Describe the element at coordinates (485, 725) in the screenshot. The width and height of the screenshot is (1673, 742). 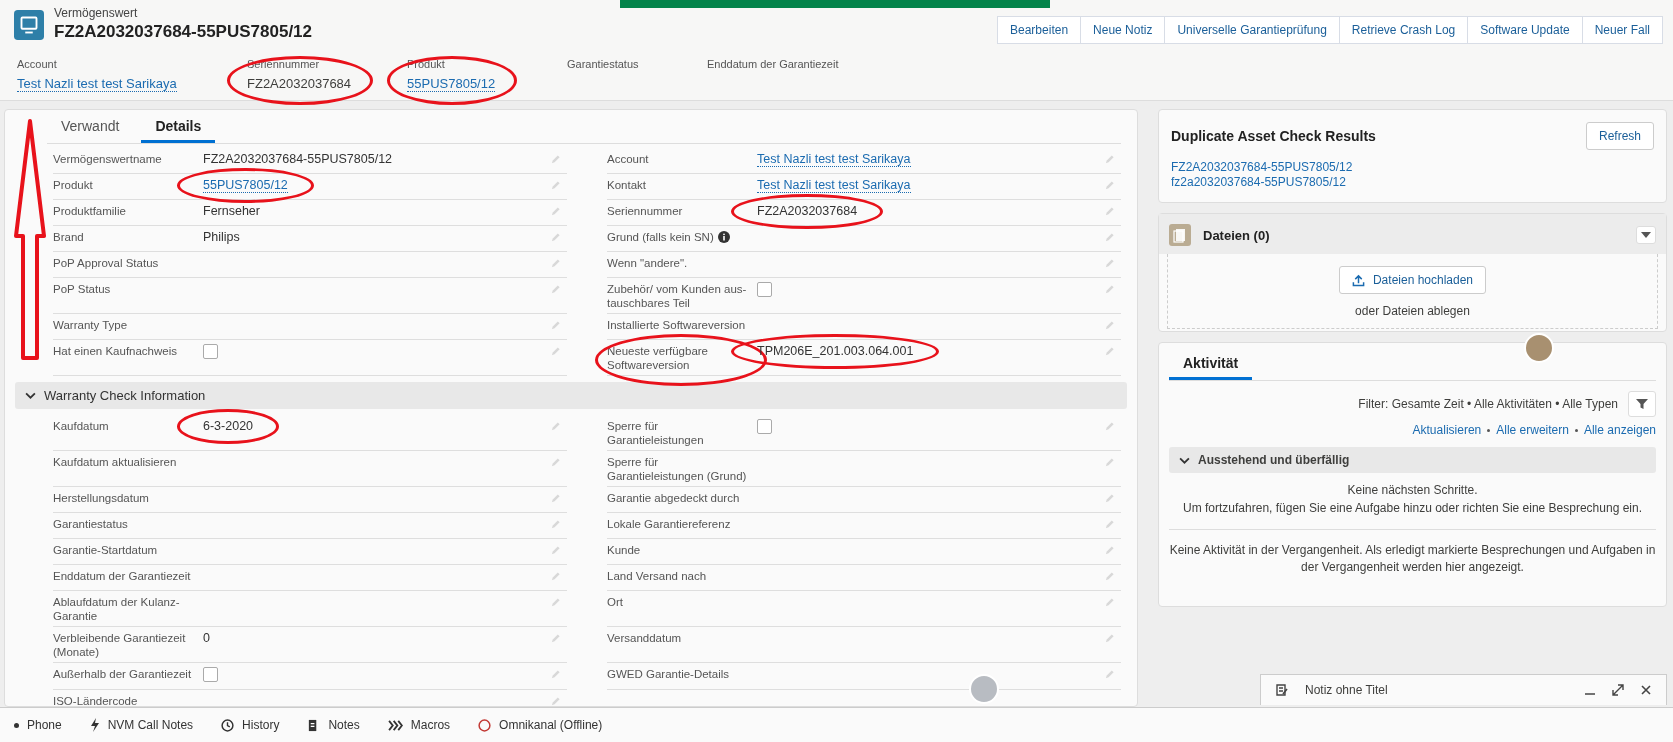
I see `status-circle-icon` at that location.